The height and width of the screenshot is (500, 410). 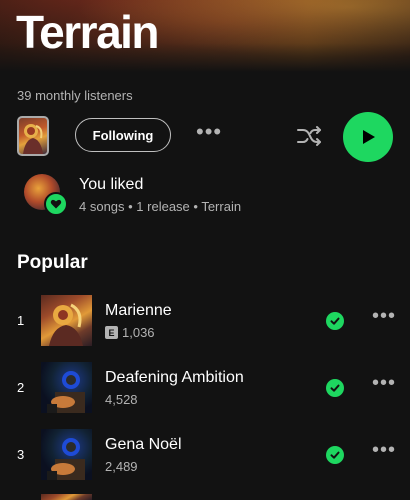 What do you see at coordinates (123, 135) in the screenshot?
I see `following-button: Following` at bounding box center [123, 135].